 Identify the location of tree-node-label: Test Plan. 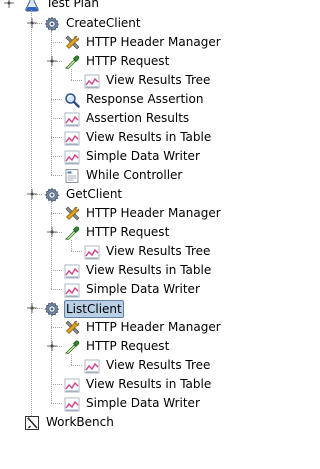
(72, 5).